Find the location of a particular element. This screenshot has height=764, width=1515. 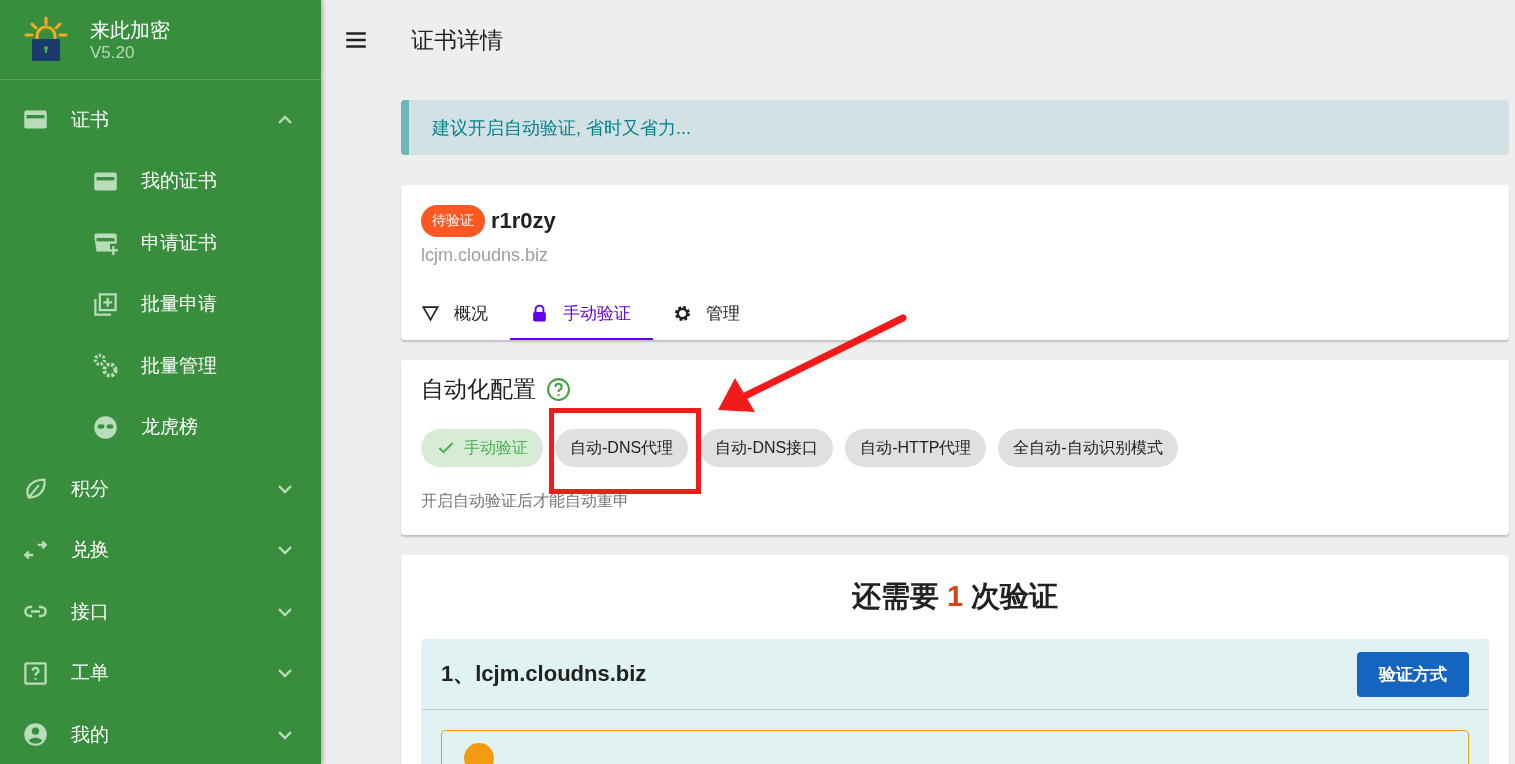

app-name: 来此加密 is located at coordinates (130, 30).